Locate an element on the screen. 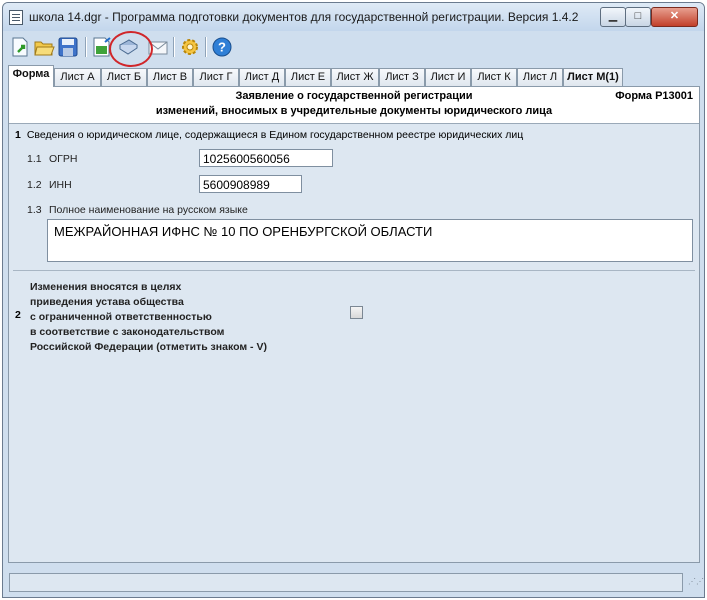 The height and width of the screenshot is (600, 707). tab-list-m1: Лист М(1) is located at coordinates (593, 77).